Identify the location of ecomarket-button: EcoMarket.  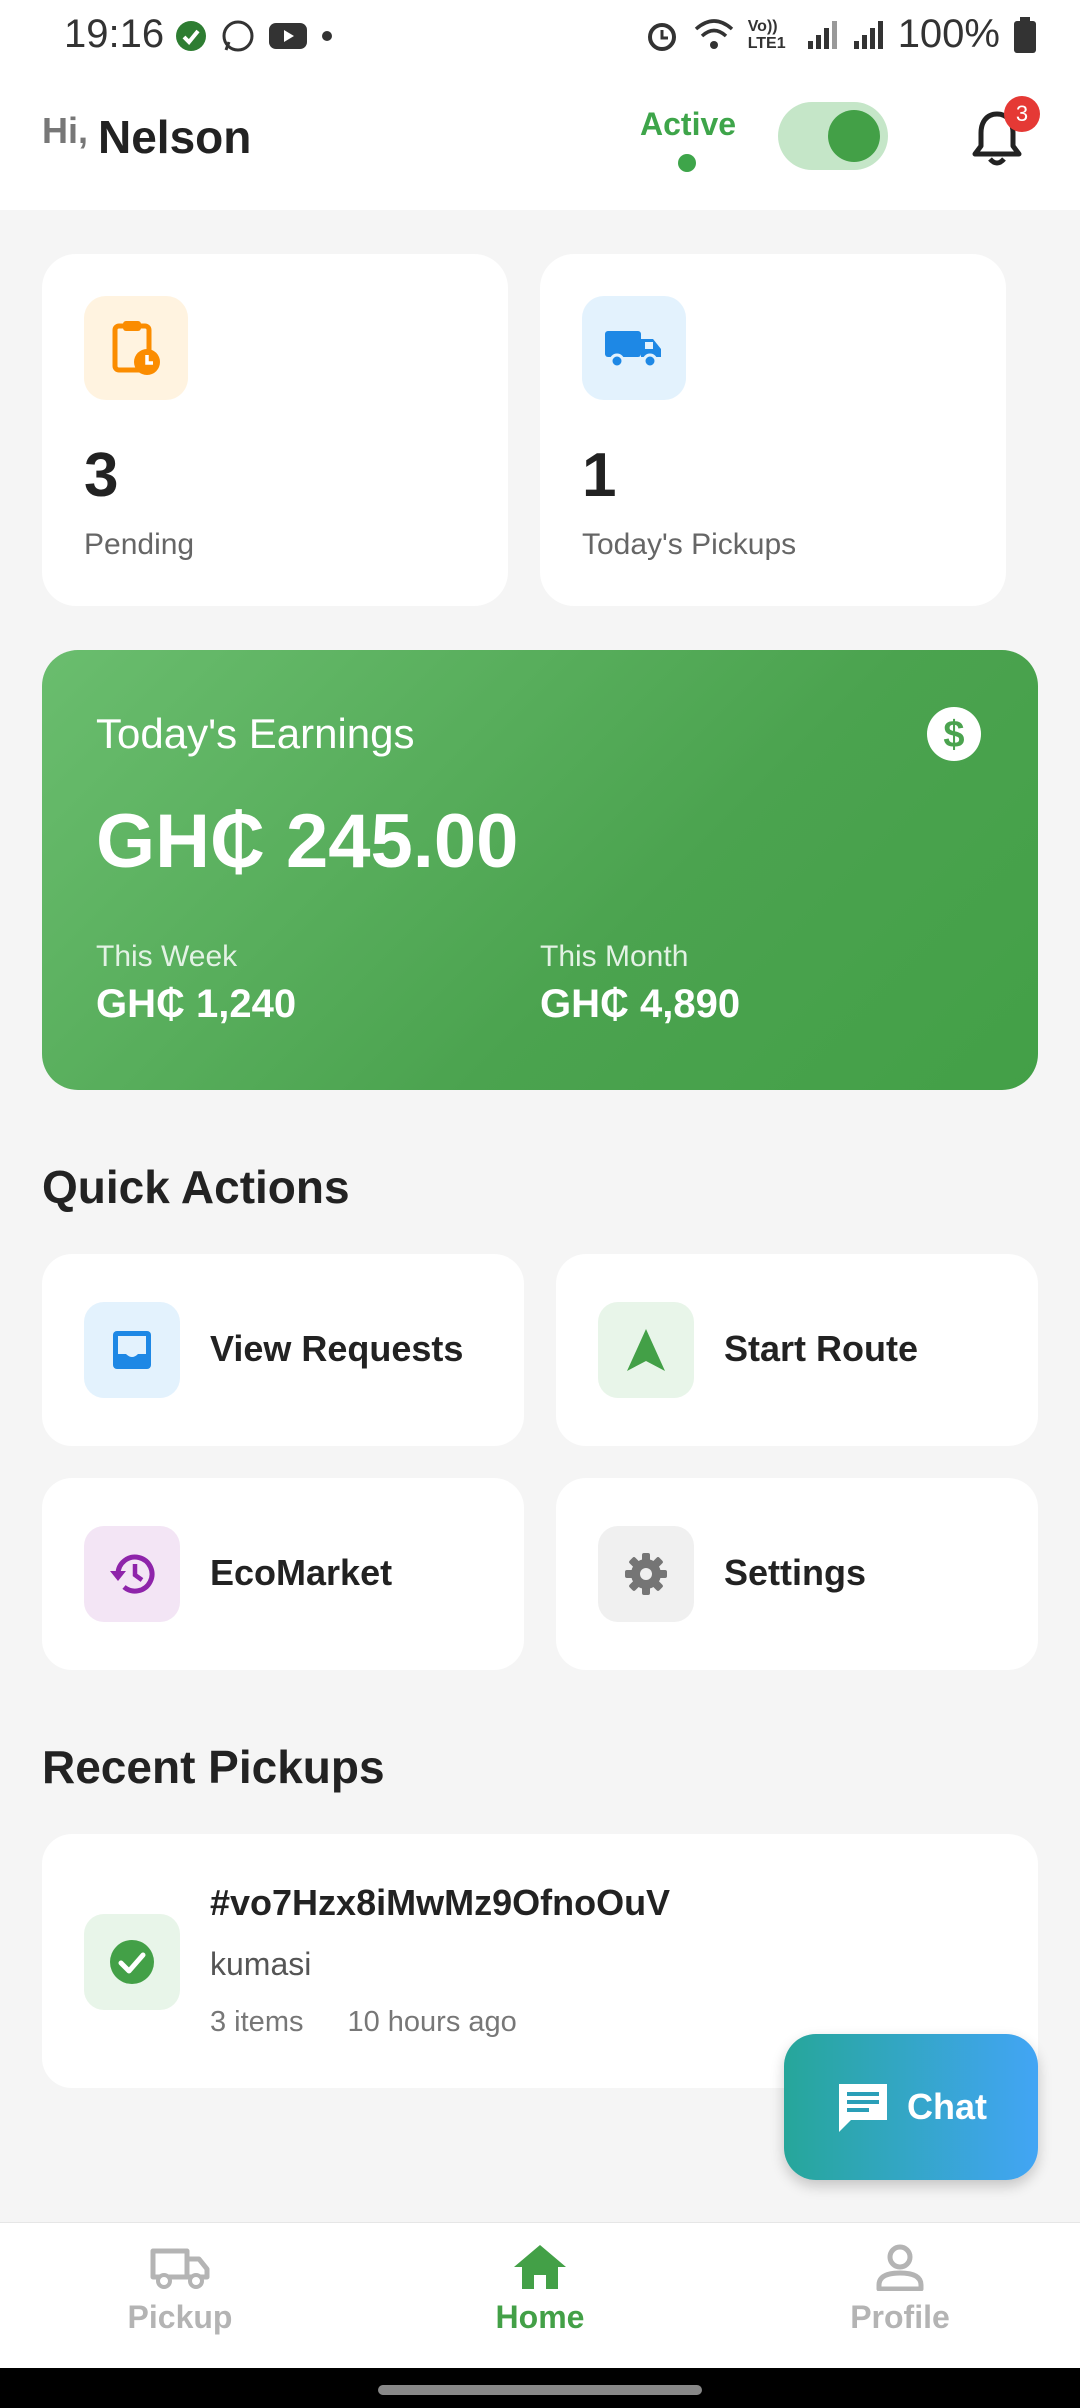
(283, 1574).